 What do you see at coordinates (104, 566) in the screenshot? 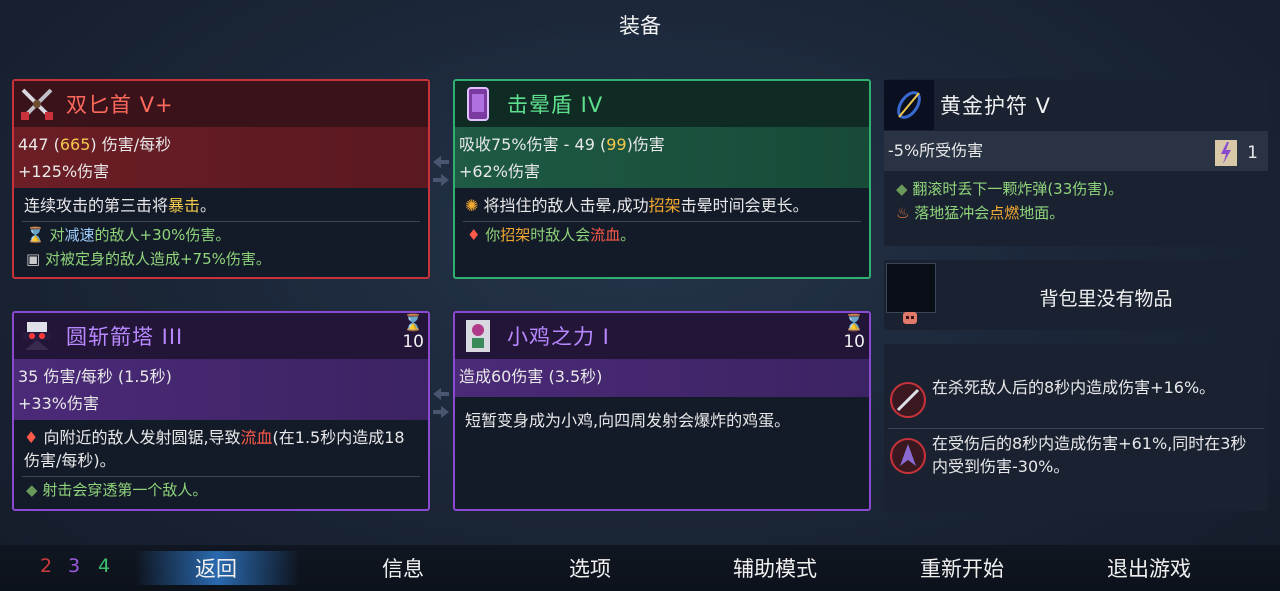
I see `survival-level: 4` at bounding box center [104, 566].